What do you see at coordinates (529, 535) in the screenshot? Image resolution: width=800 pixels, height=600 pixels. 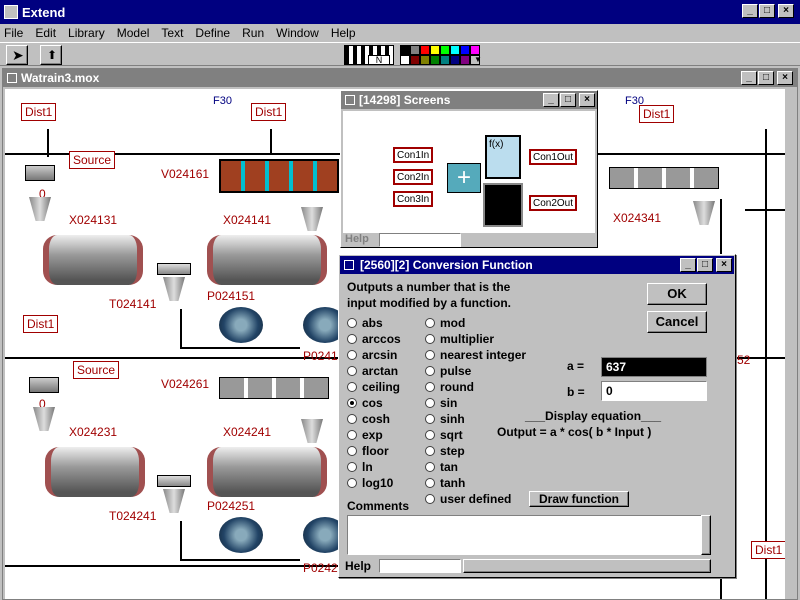 I see `comments-textarea` at bounding box center [529, 535].